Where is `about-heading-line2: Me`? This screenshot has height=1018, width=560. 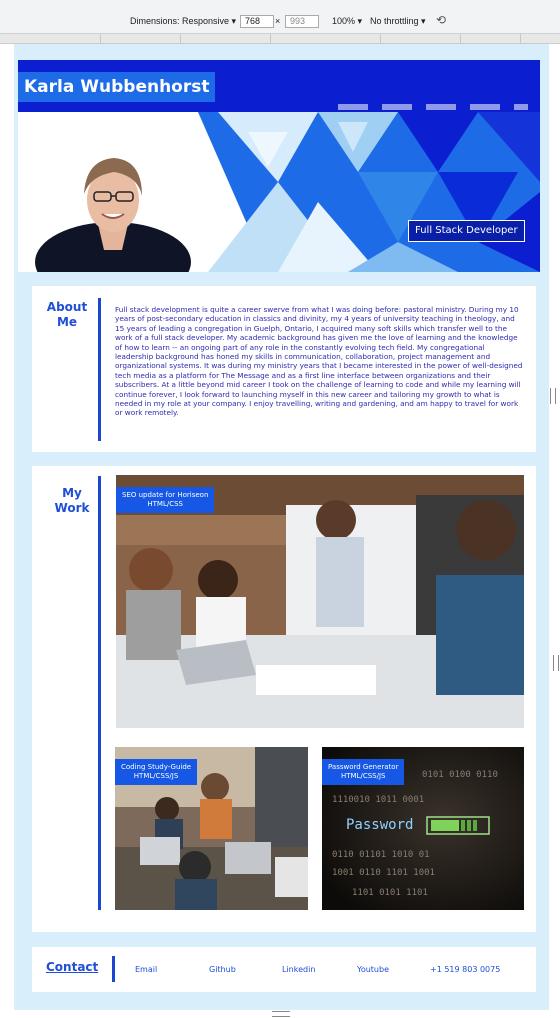
about-heading-line2: Me is located at coordinates (67, 322).